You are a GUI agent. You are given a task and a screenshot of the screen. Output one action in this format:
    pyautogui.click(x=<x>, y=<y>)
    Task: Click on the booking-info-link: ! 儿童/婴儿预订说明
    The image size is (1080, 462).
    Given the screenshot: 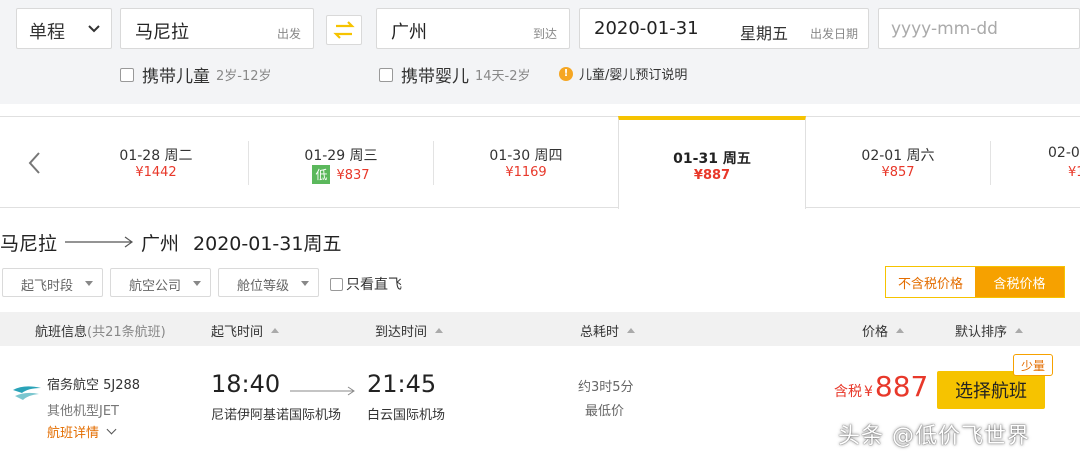 What is the action you would take?
    pyautogui.click(x=623, y=73)
    